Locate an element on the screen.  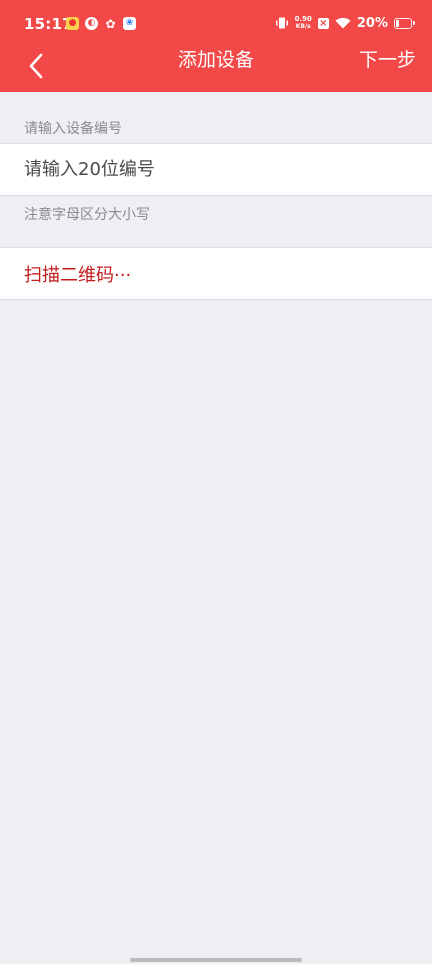
battery-fill is located at coordinates (398, 23).